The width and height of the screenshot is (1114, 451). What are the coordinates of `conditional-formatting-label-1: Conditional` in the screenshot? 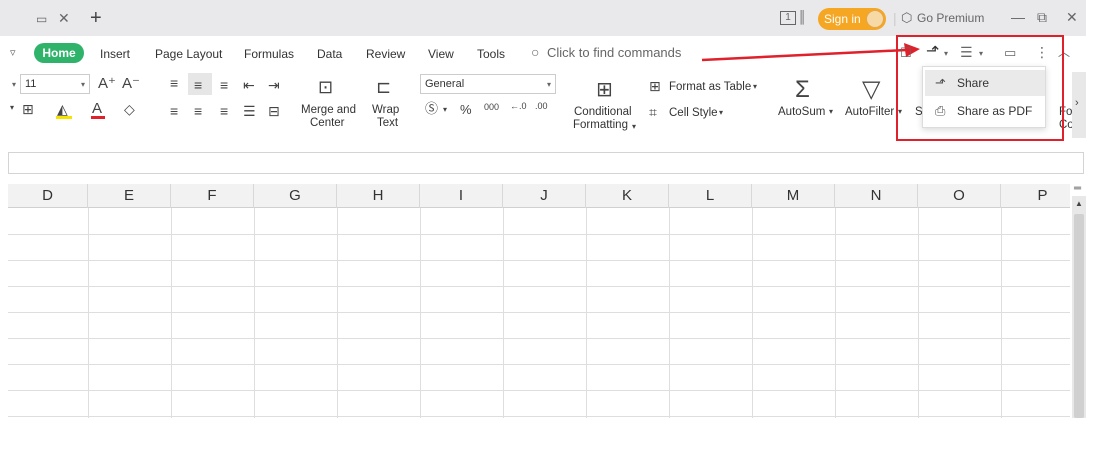 It's located at (603, 112).